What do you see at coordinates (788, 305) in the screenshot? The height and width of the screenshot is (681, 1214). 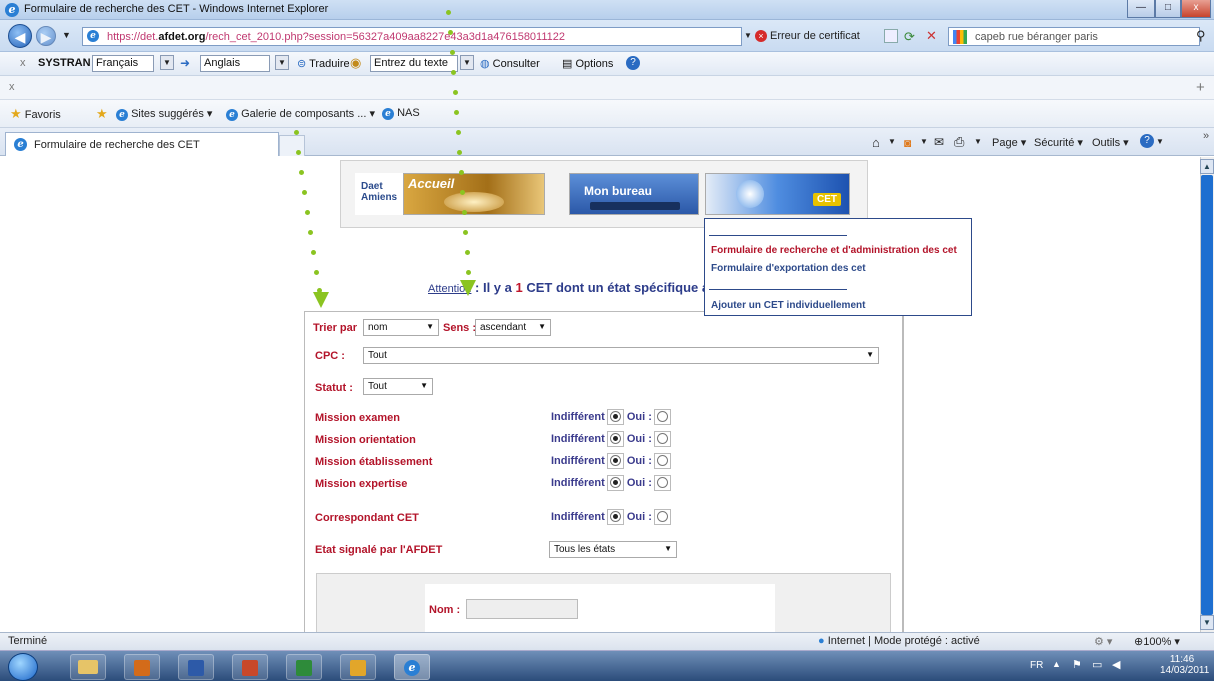 I see `menu-item-ajouter: Ajouter un CET individuellement` at bounding box center [788, 305].